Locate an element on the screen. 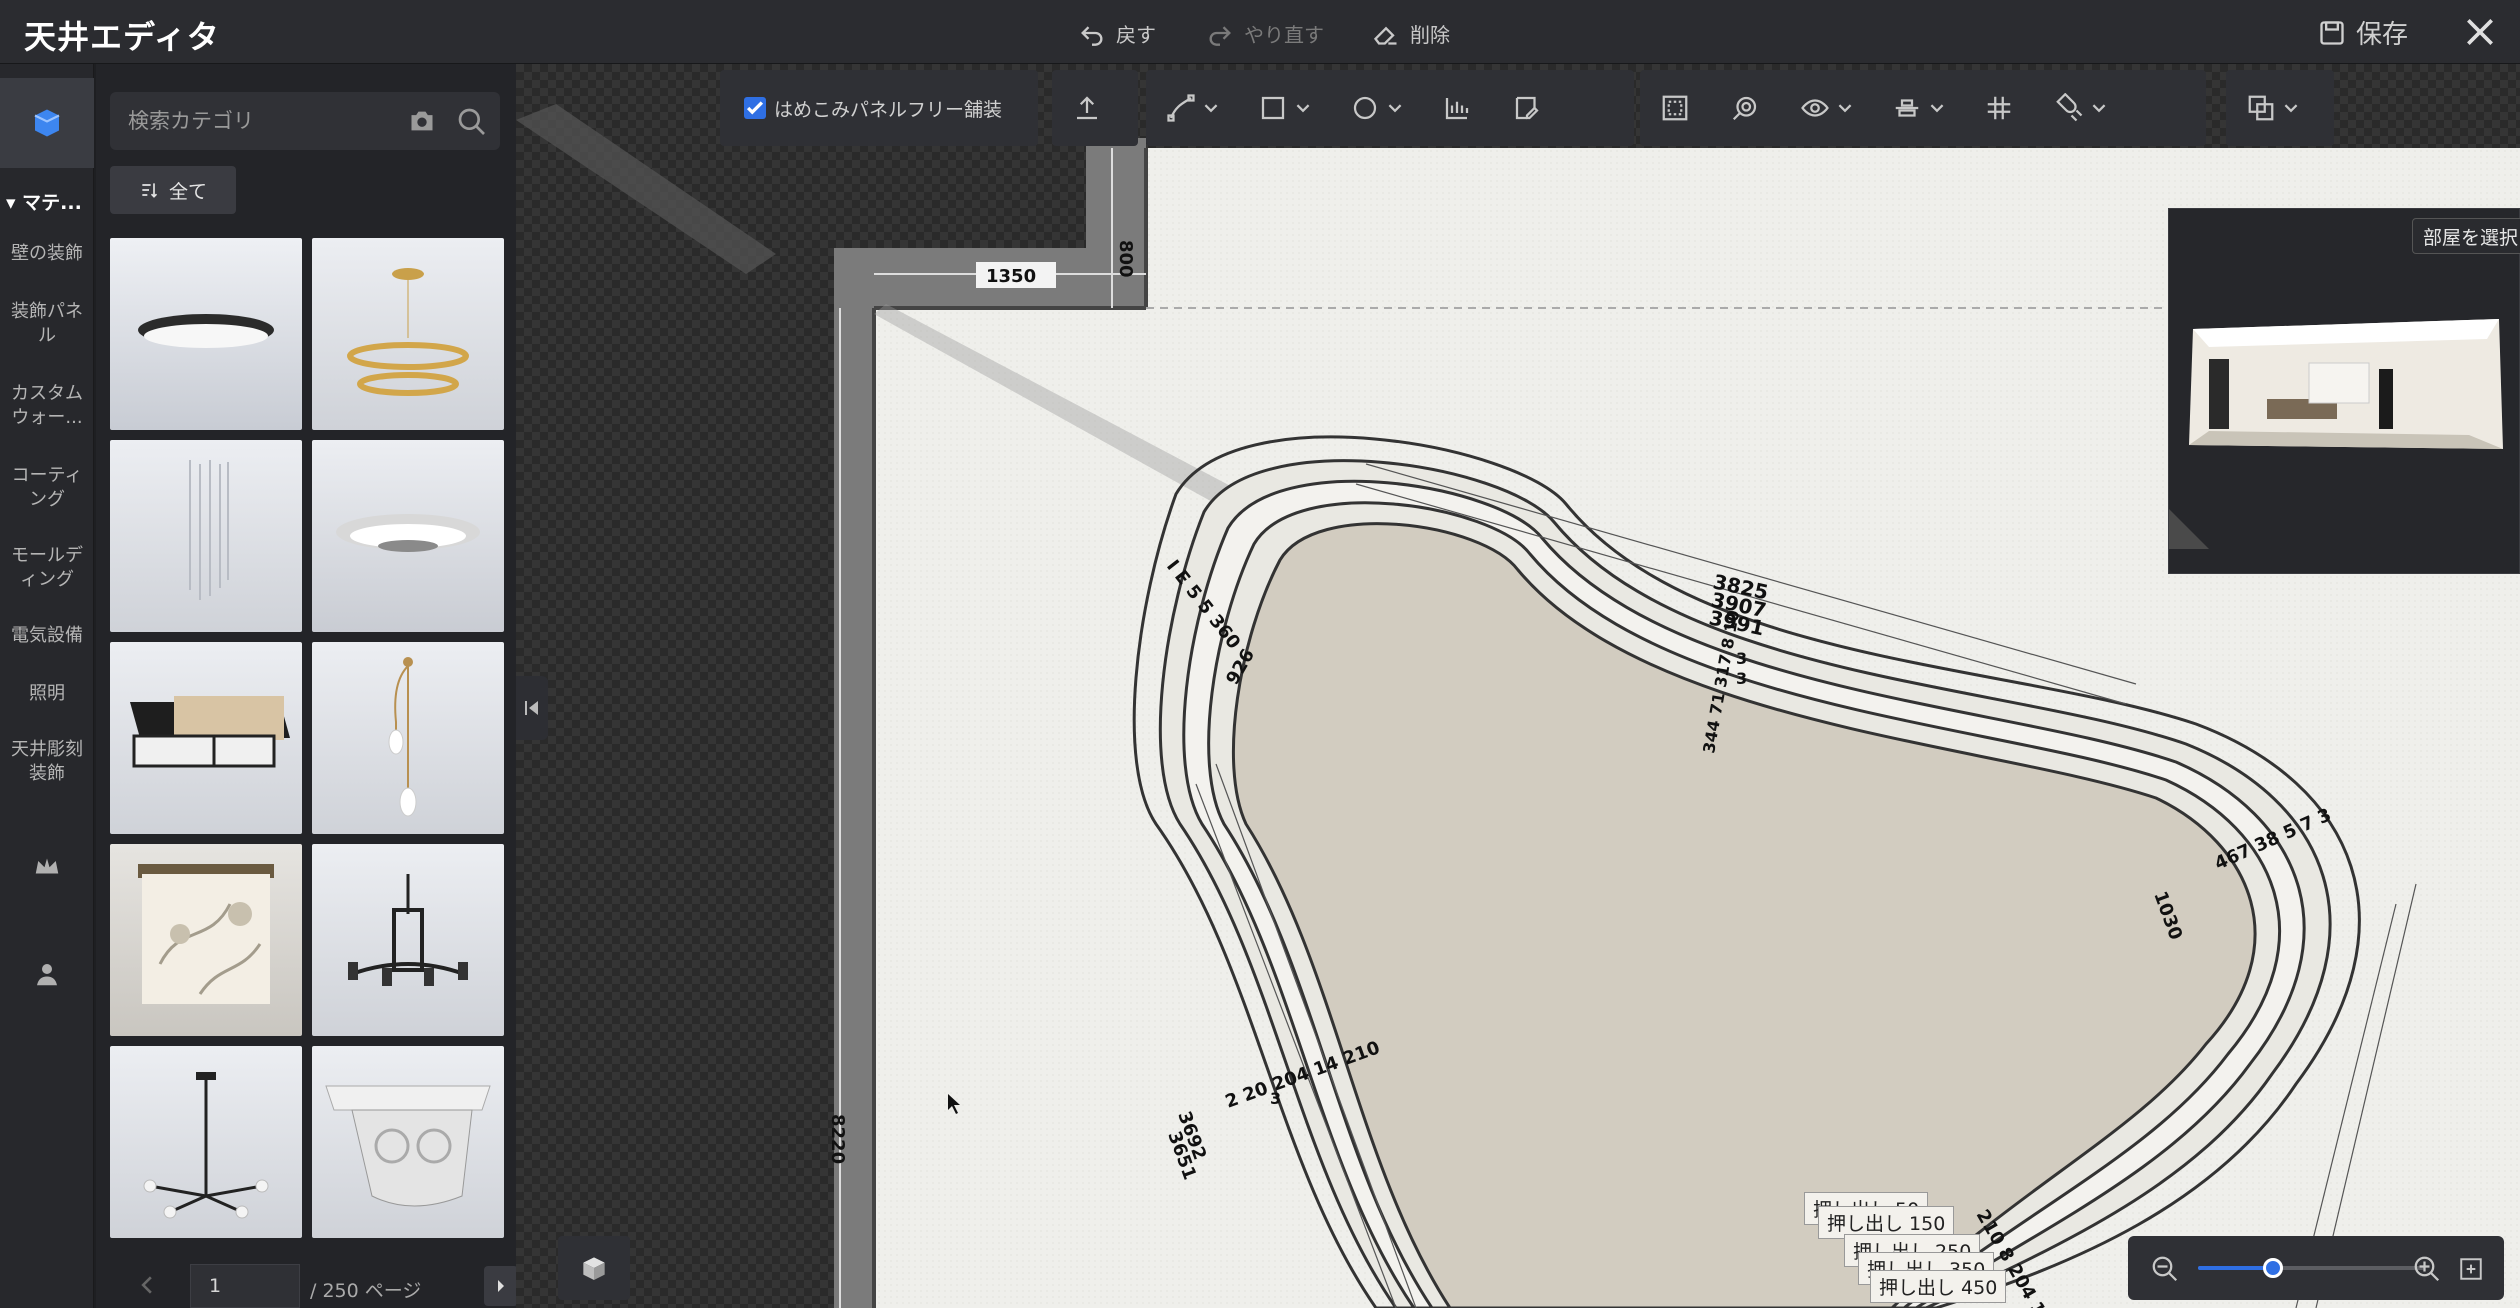 The image size is (2520, 1308). fit-screen-icon is located at coordinates (2471, 1269).